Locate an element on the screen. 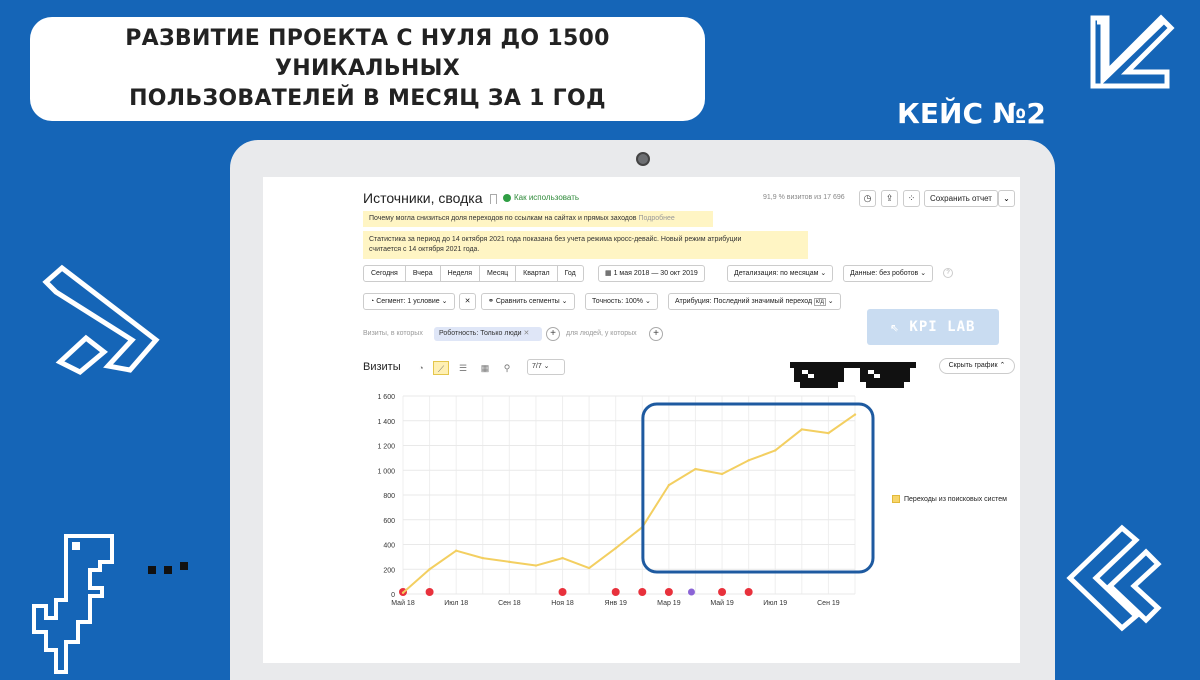 Image resolution: width=1200 pixels, height=680 pixels. highlight-frame is located at coordinates (758, 488).